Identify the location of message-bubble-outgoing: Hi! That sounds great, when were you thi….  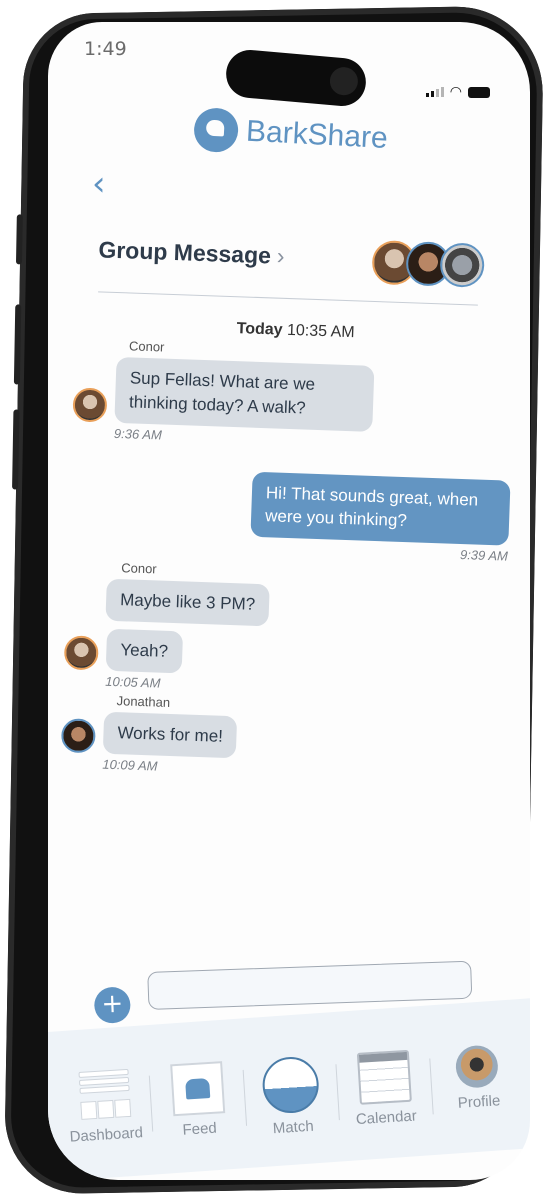
(380, 508).